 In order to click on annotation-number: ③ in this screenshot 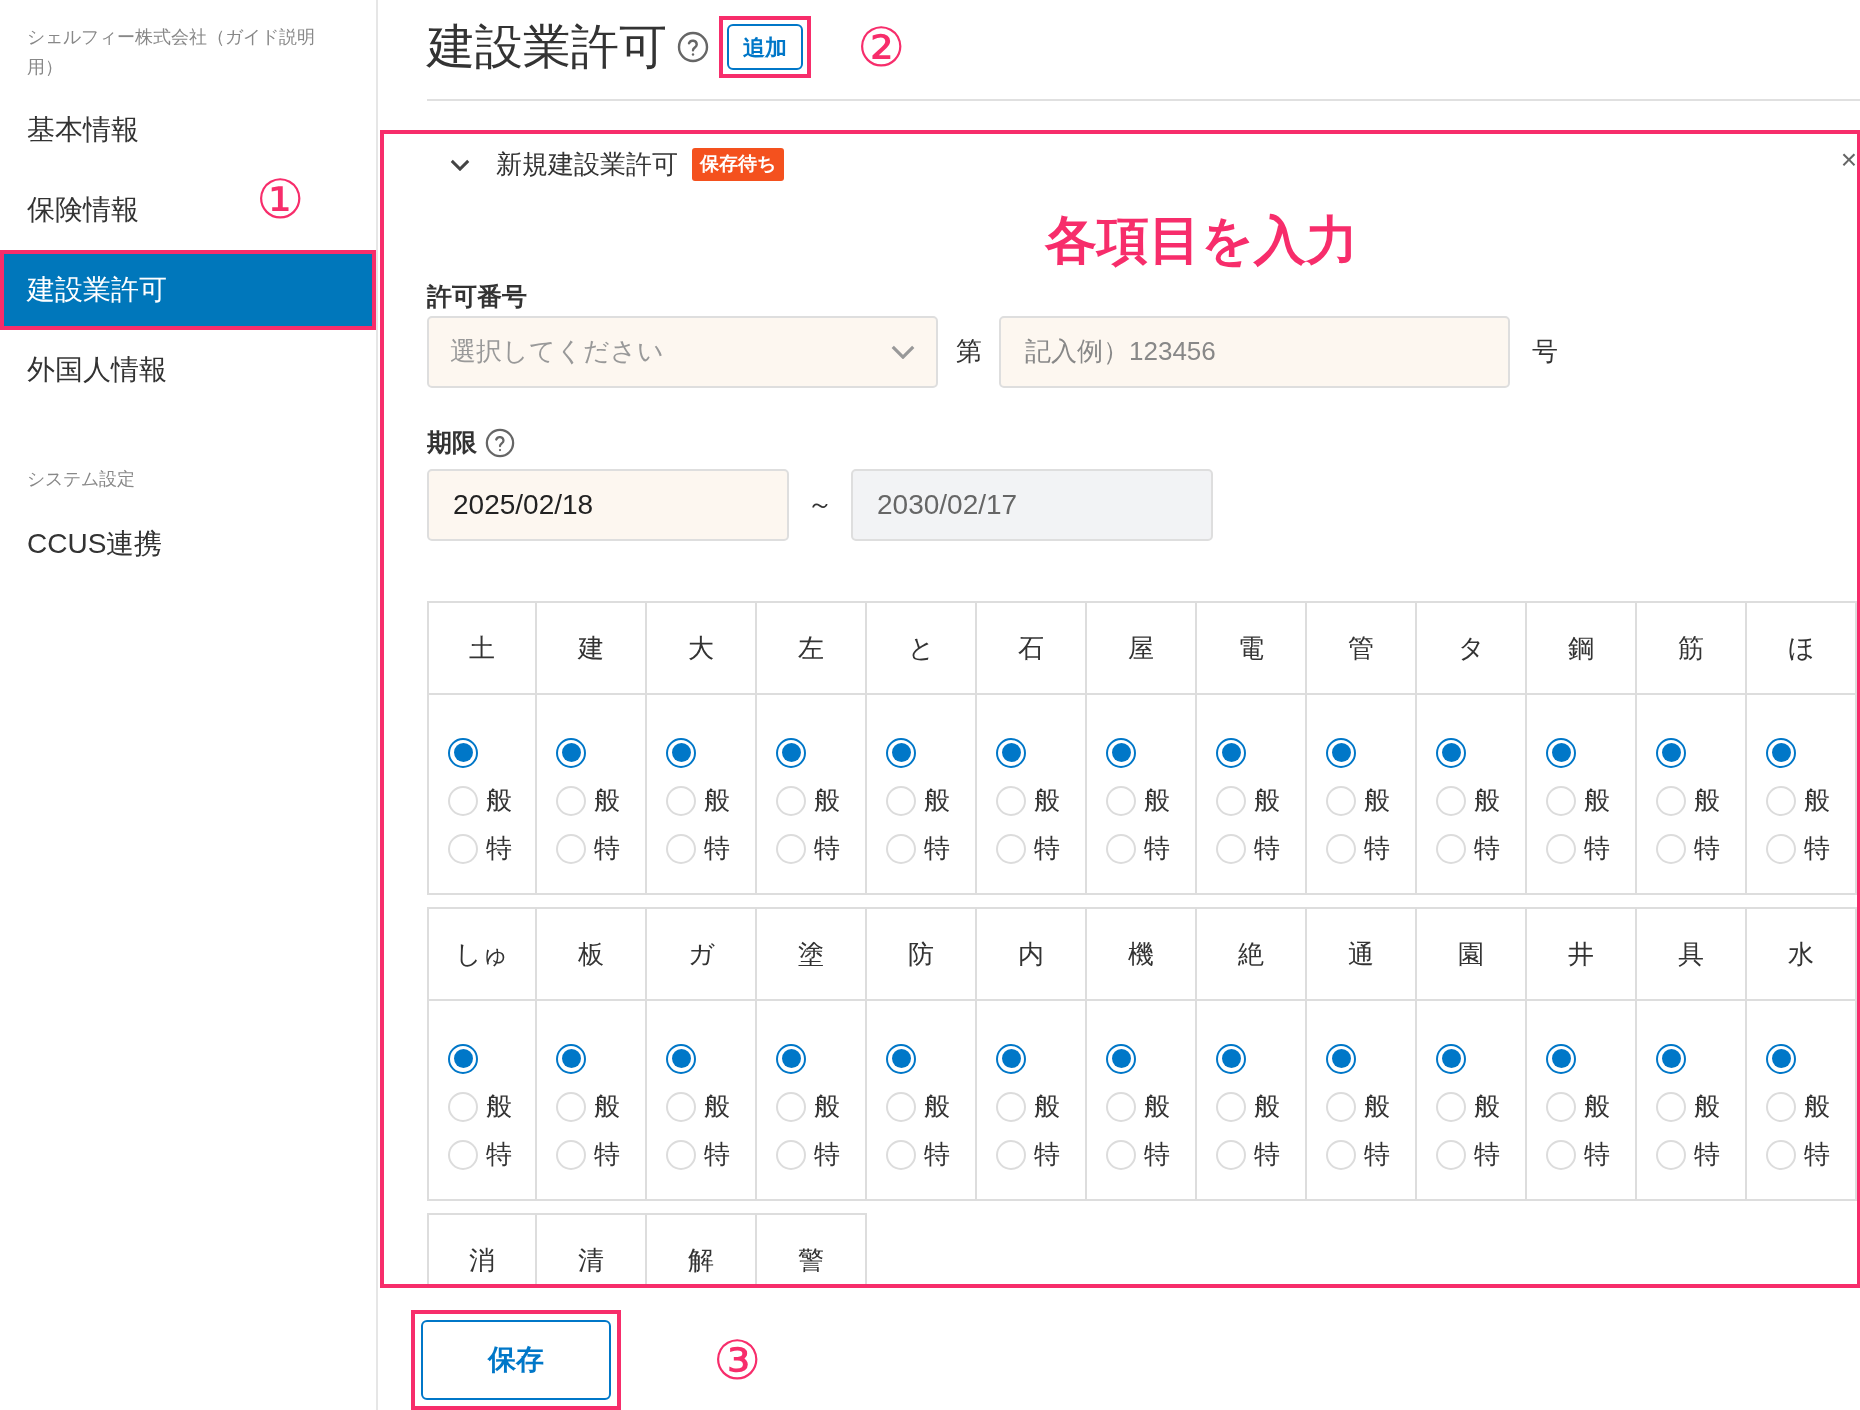, I will do `click(737, 1360)`.